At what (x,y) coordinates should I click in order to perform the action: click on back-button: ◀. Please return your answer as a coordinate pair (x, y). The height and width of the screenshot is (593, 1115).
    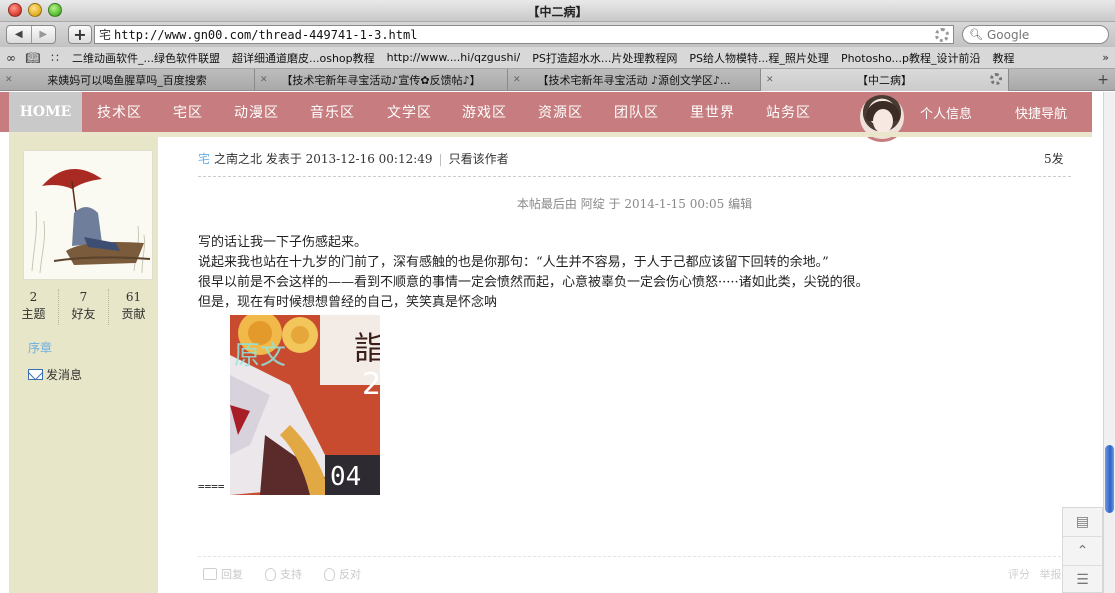
    Looking at the image, I should click on (19, 34).